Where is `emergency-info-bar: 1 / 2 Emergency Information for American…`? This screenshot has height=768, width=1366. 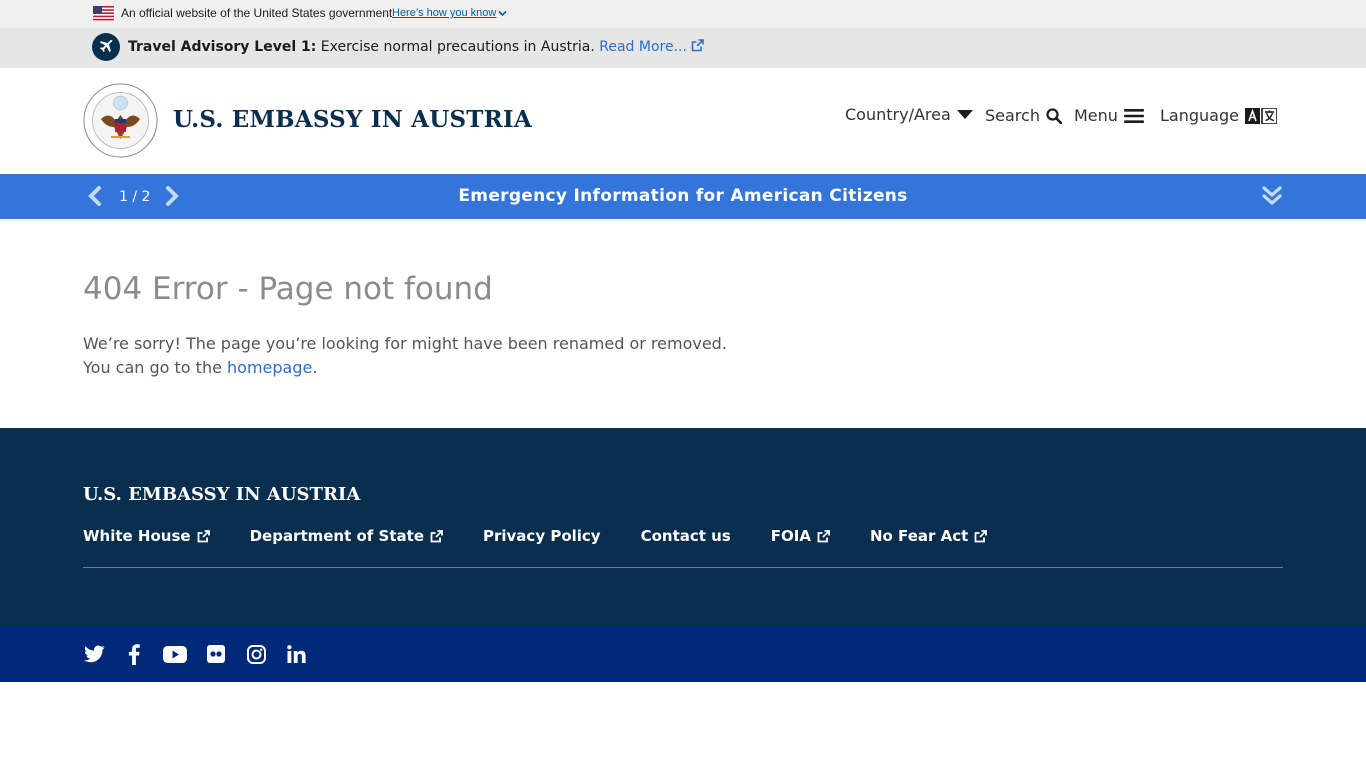
emergency-info-bar: 1 / 2 Emergency Information for American… is located at coordinates (683, 196).